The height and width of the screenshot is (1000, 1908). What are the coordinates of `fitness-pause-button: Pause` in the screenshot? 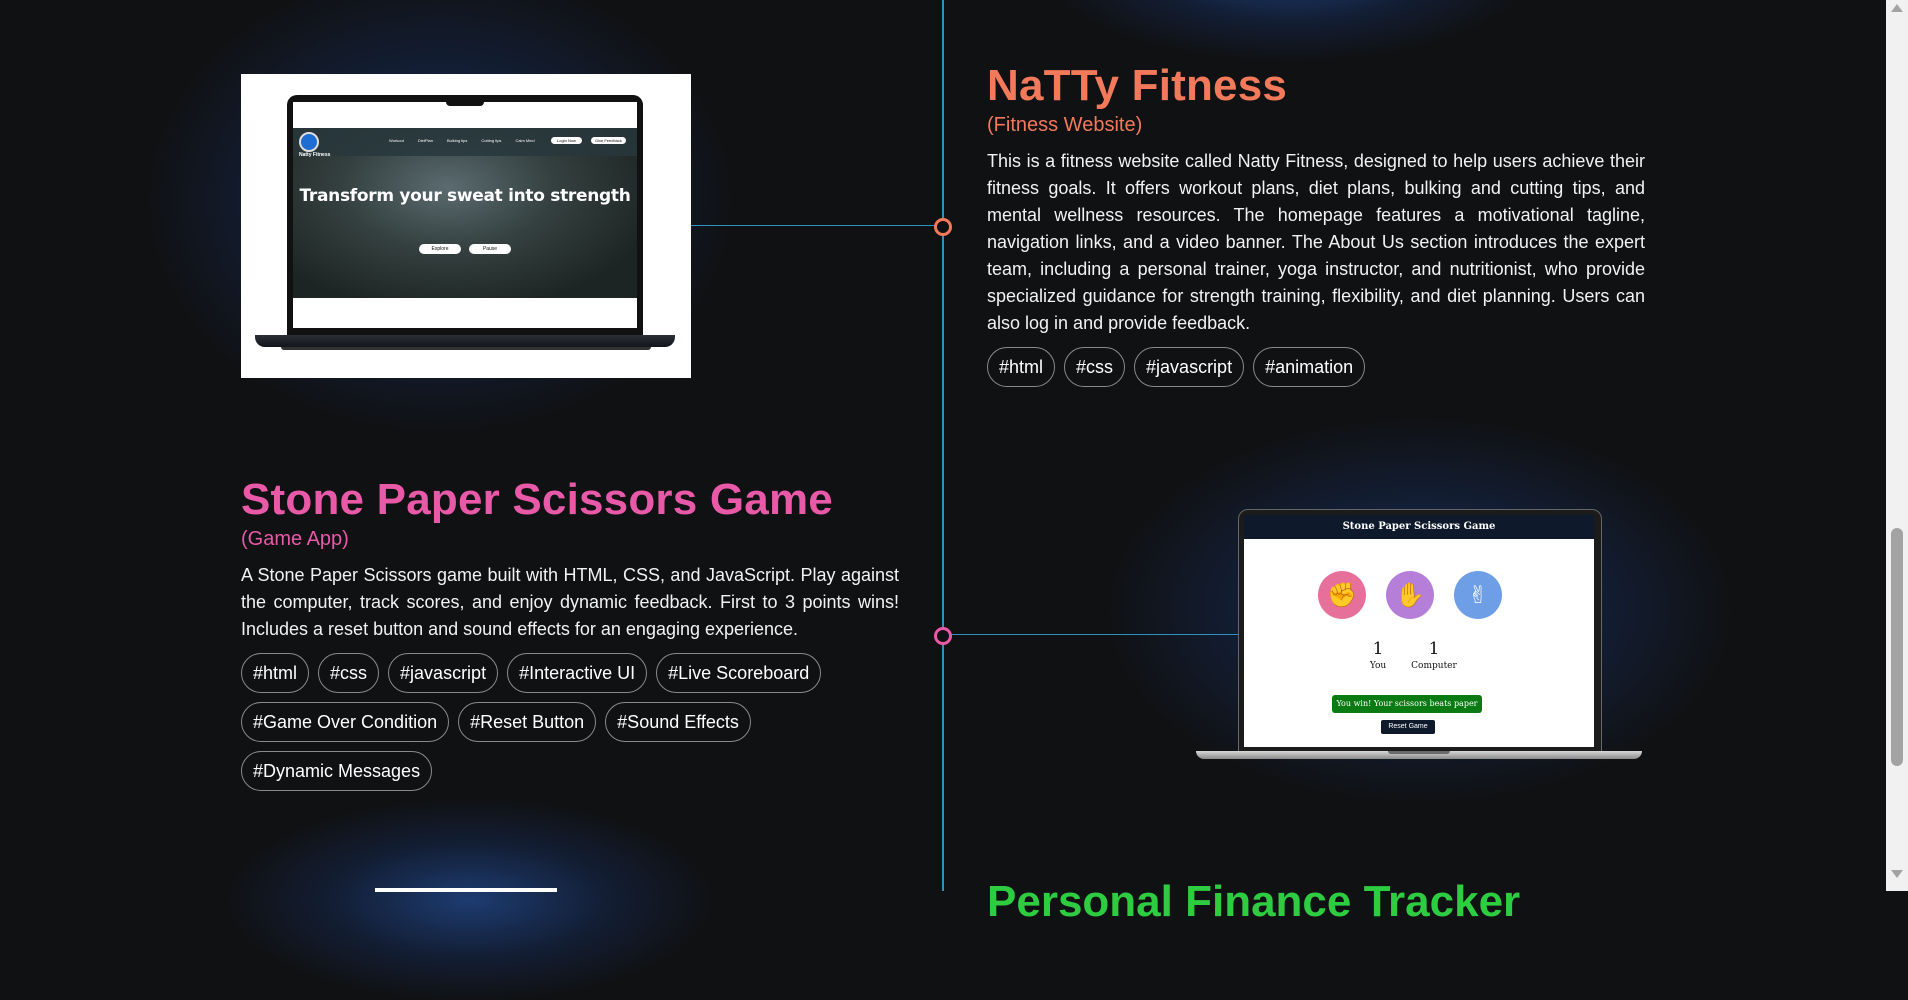 It's located at (490, 249).